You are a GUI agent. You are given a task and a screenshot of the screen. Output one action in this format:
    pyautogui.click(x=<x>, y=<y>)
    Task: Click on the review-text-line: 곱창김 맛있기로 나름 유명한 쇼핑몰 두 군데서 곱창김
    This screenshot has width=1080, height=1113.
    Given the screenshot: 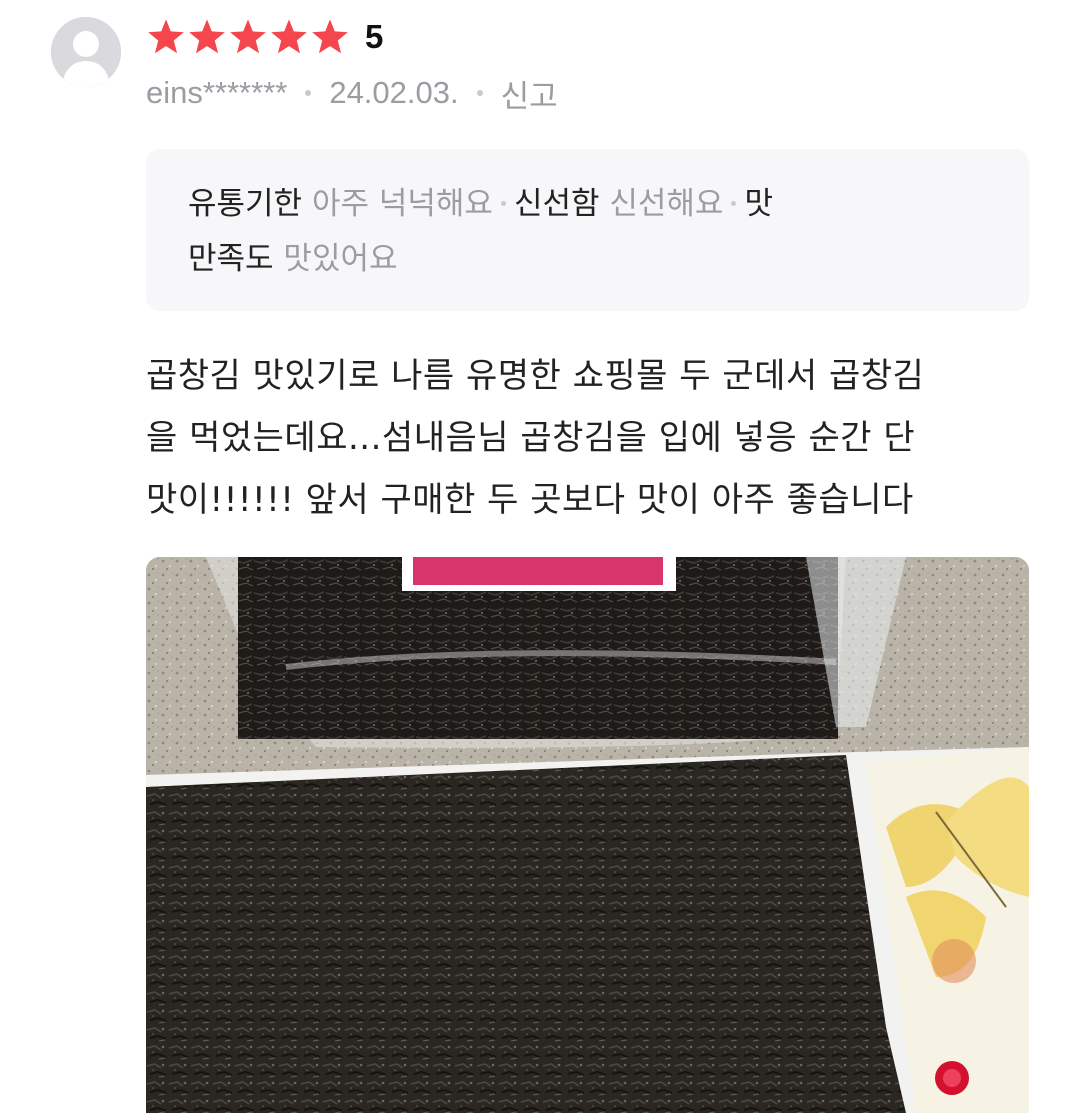 What is the action you would take?
    pyautogui.click(x=535, y=376)
    